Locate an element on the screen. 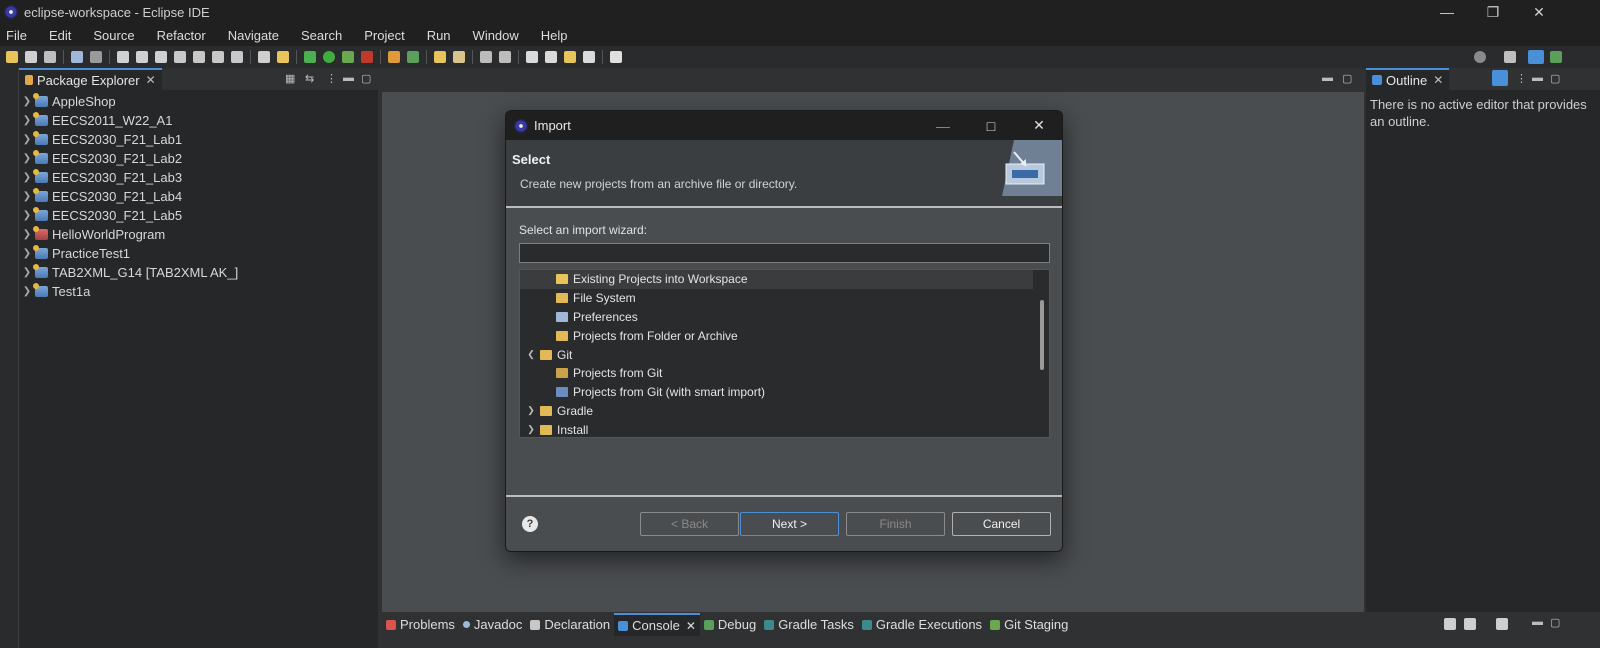  tab-problems: Problems is located at coordinates (420, 624).